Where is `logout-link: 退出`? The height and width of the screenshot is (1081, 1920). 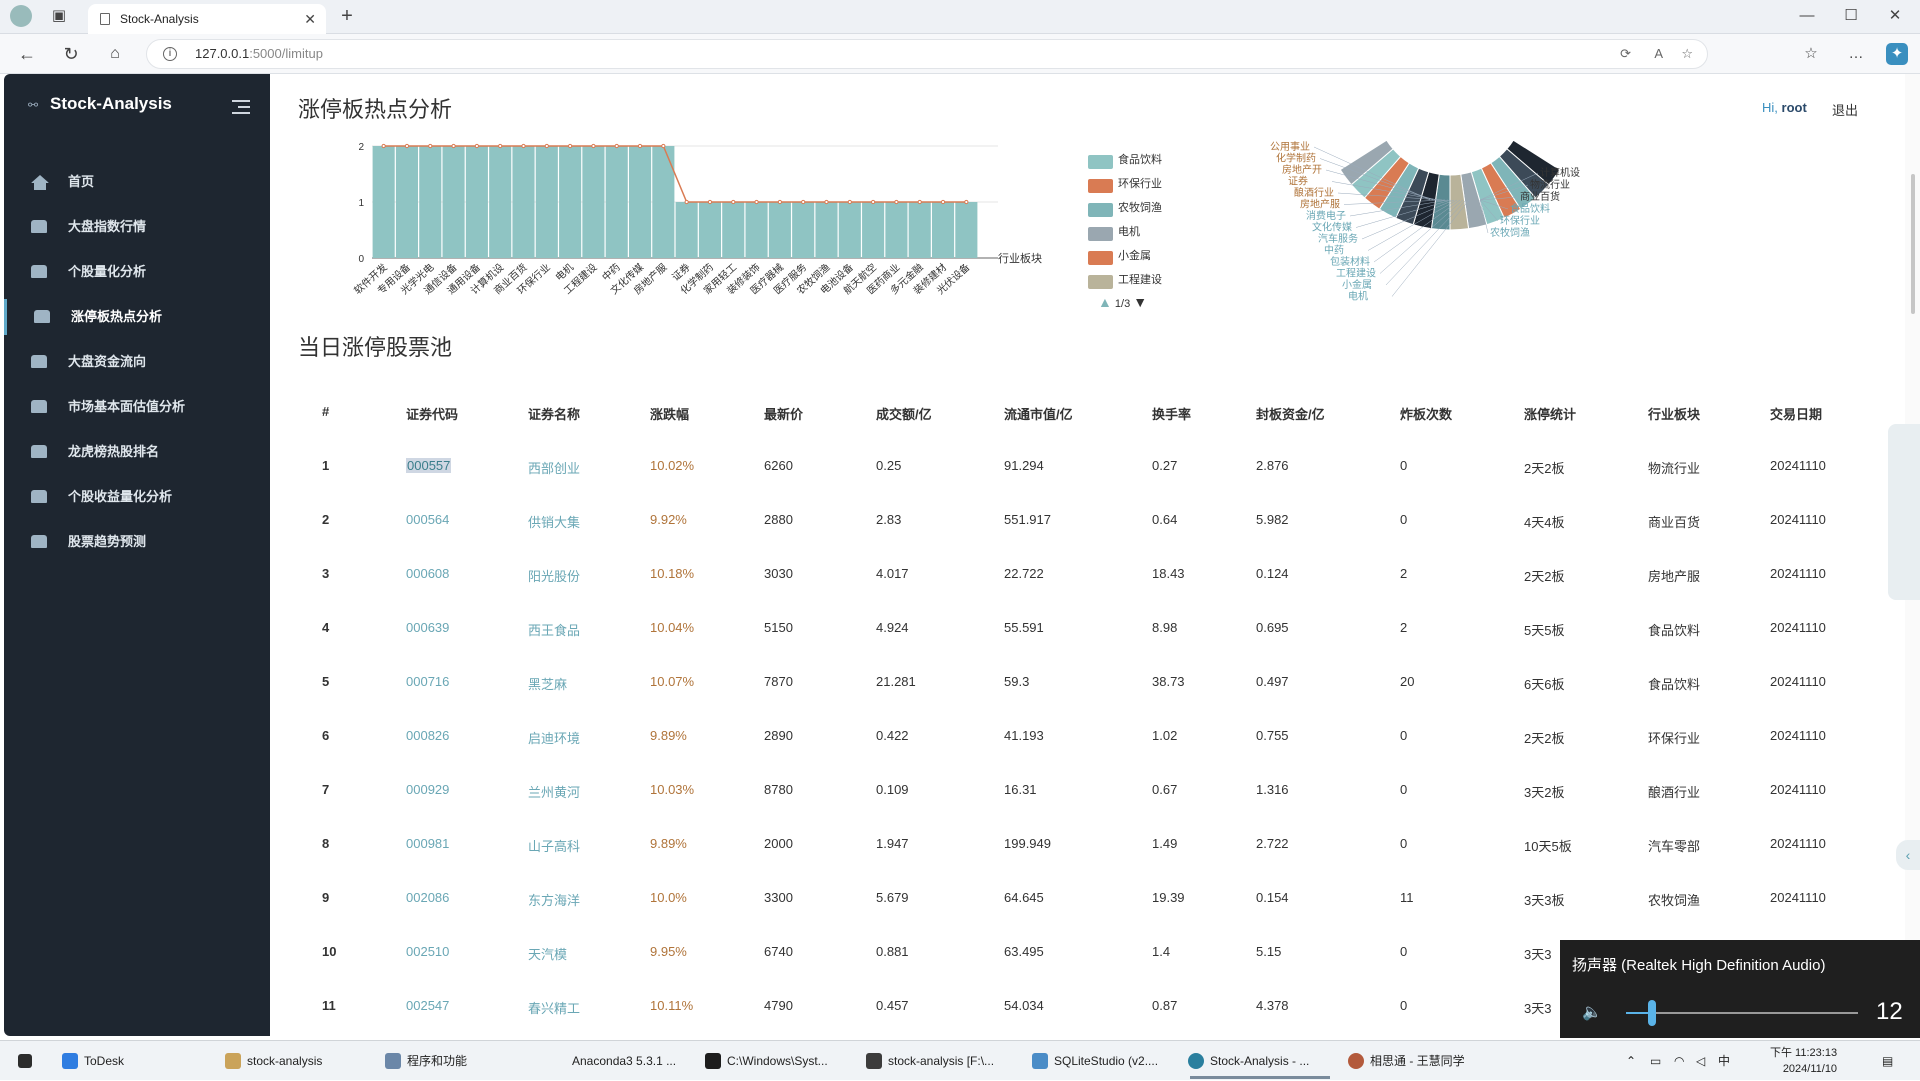
logout-link: 退出 is located at coordinates (1845, 109).